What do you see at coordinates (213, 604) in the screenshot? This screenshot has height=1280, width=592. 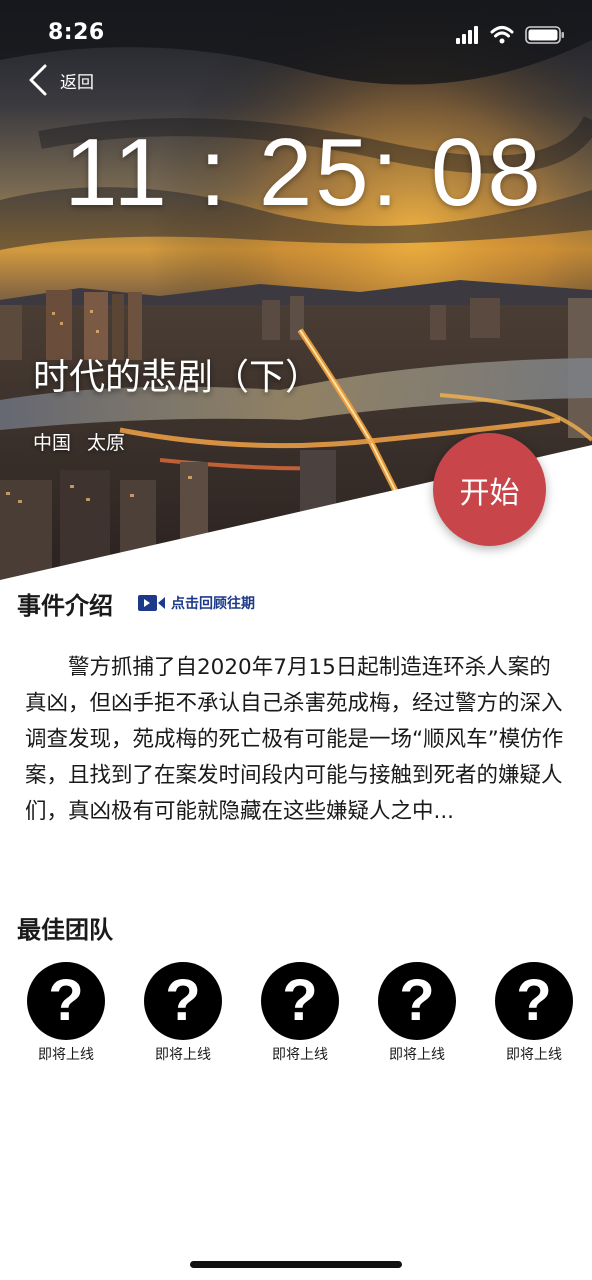 I see `review-past-label: 点击回顾往期` at bounding box center [213, 604].